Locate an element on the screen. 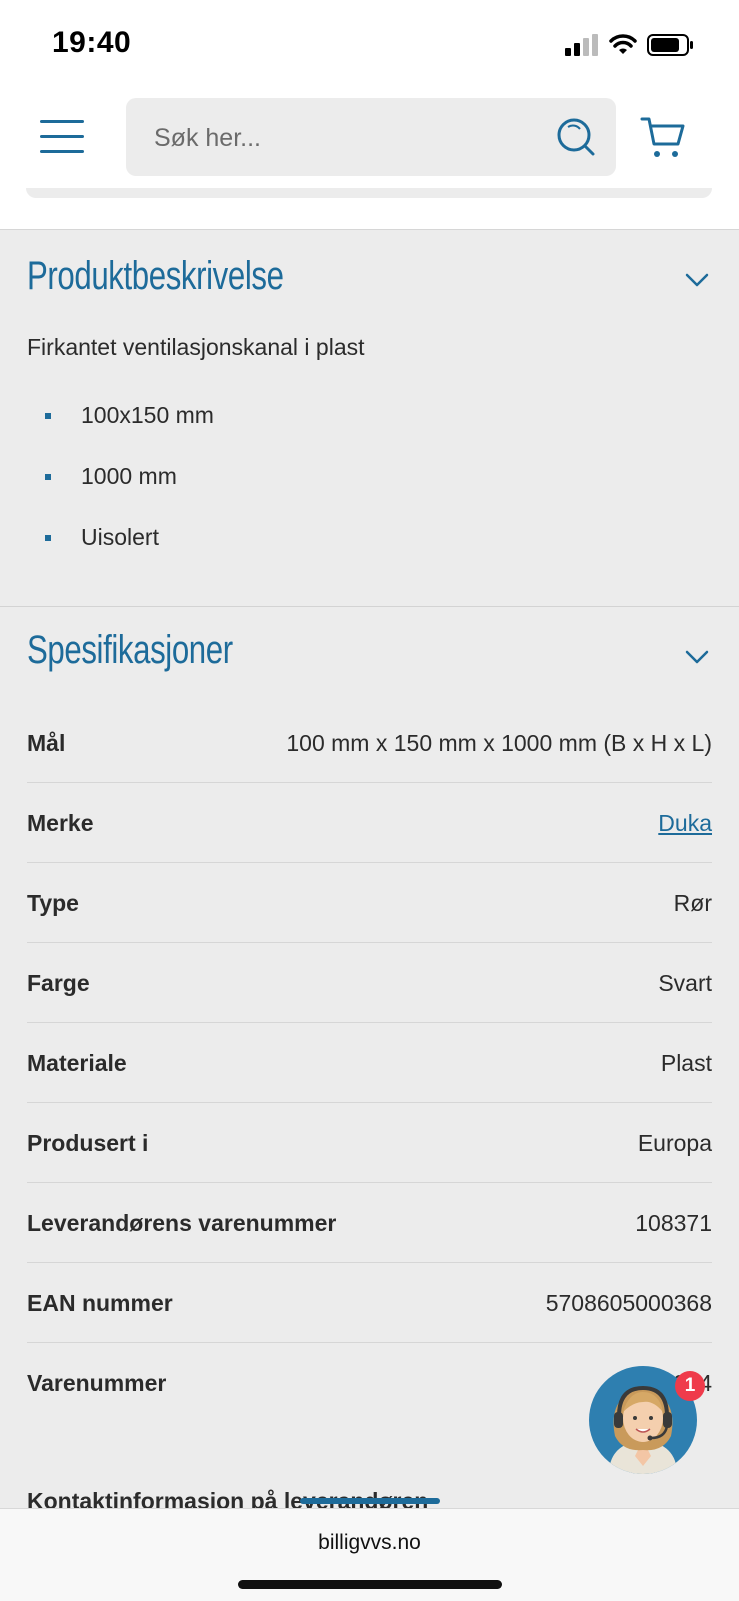 The width and height of the screenshot is (739, 1601). spec-label: Mål is located at coordinates (46, 743).